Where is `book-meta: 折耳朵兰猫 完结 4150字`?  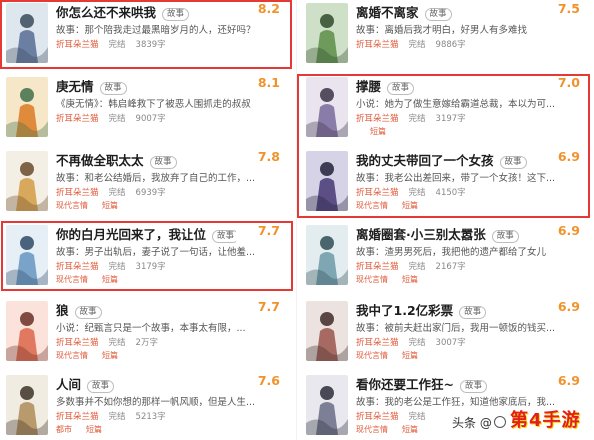
book-meta: 折耳朵兰猫 完结 4150字 is located at coordinates (411, 192).